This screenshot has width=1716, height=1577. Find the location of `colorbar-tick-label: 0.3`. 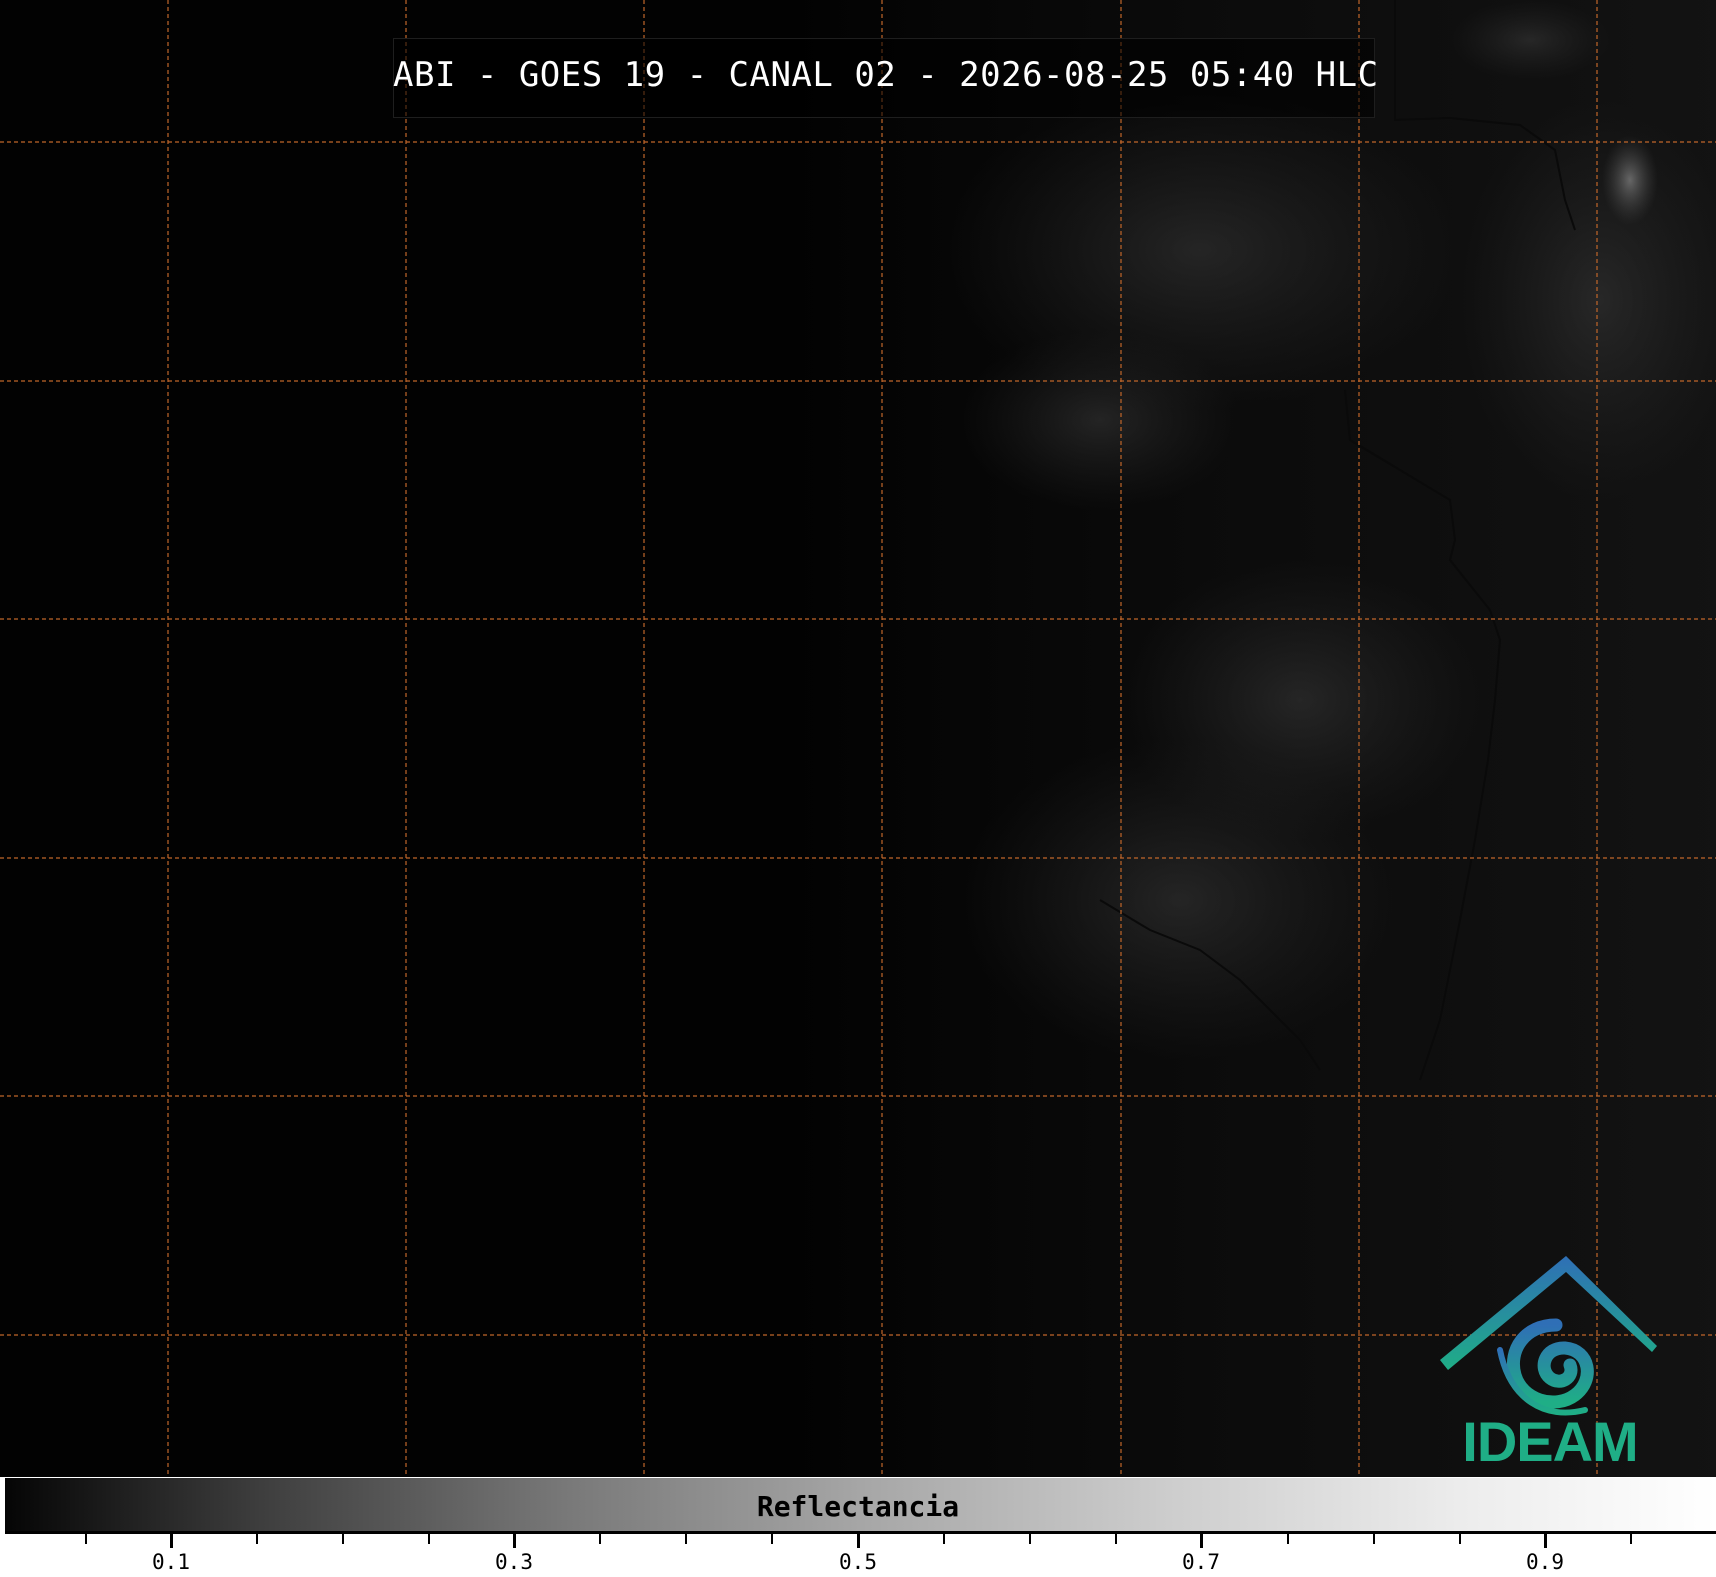

colorbar-tick-label: 0.3 is located at coordinates (514, 1562).